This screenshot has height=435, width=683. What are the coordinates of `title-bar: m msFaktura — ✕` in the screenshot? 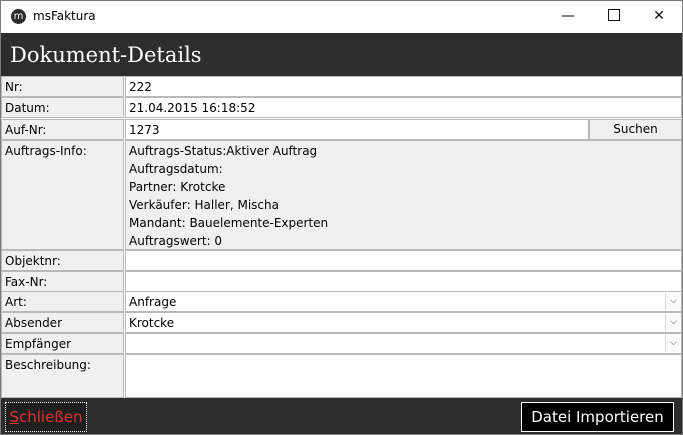 It's located at (341, 16).